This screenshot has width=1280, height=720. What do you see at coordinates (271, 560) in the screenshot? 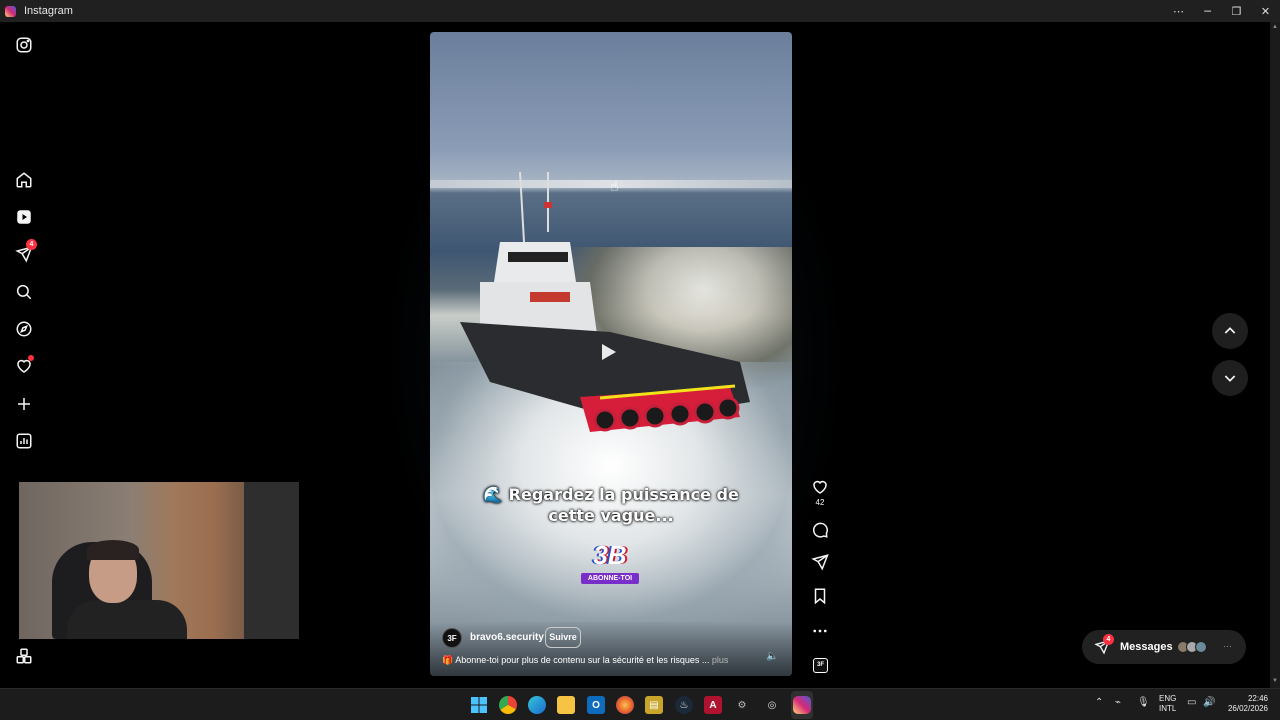
I see `webcam-background-shelf` at bounding box center [271, 560].